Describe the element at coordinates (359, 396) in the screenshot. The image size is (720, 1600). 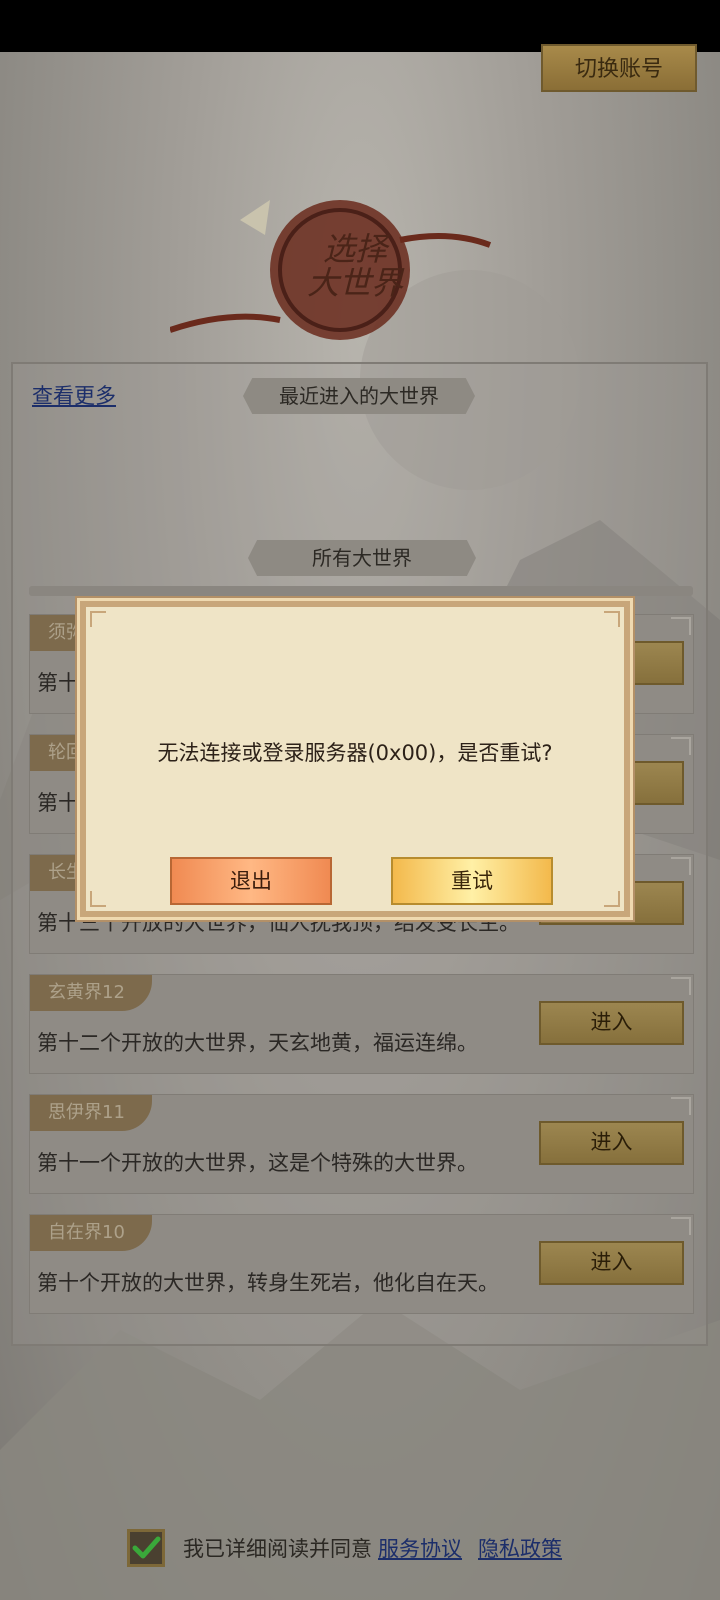
I see `recent-worlds-header: 最近进入的大世界` at that location.